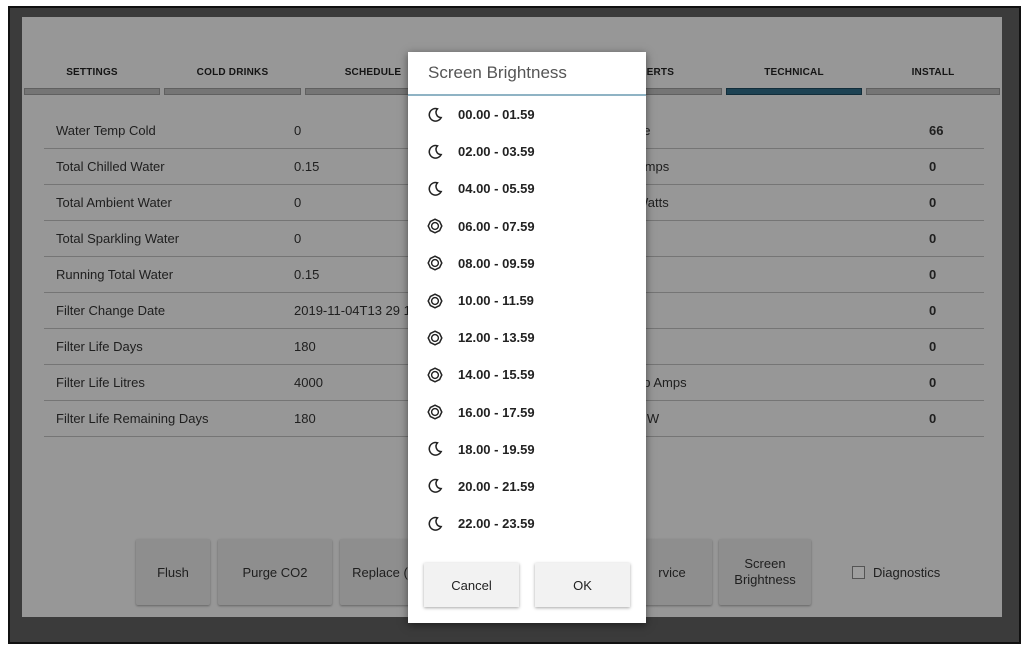 The height and width of the screenshot is (650, 1030). I want to click on brightness-option-label: 22.00 - 23.59, so click(496, 524).